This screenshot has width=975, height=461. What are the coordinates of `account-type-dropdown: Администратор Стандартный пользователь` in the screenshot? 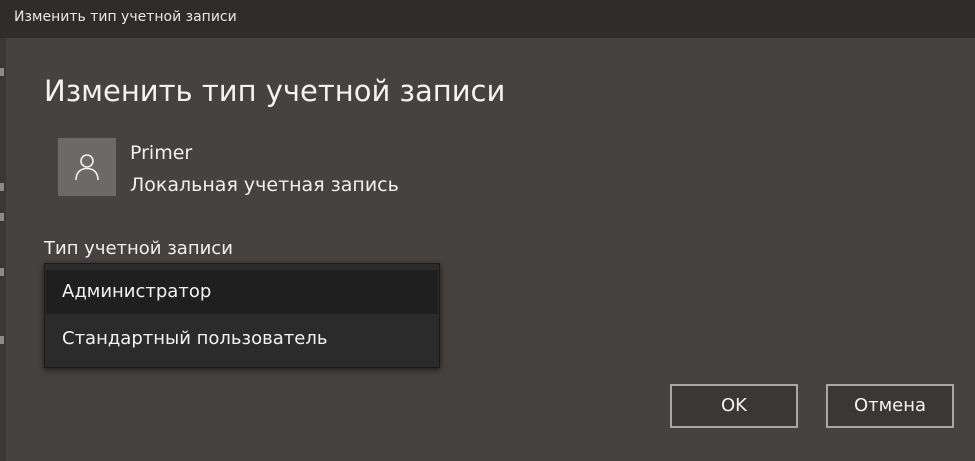 It's located at (242, 315).